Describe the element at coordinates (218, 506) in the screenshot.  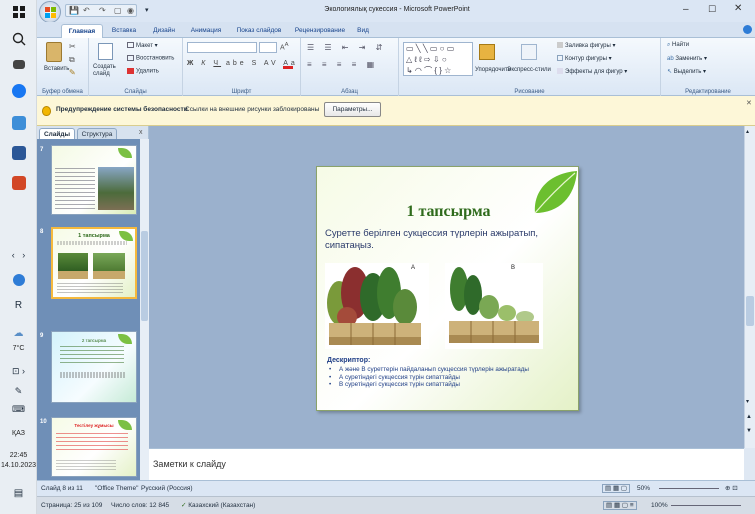
I see `word-language: ✓ Казахский (Казахстан)` at that location.